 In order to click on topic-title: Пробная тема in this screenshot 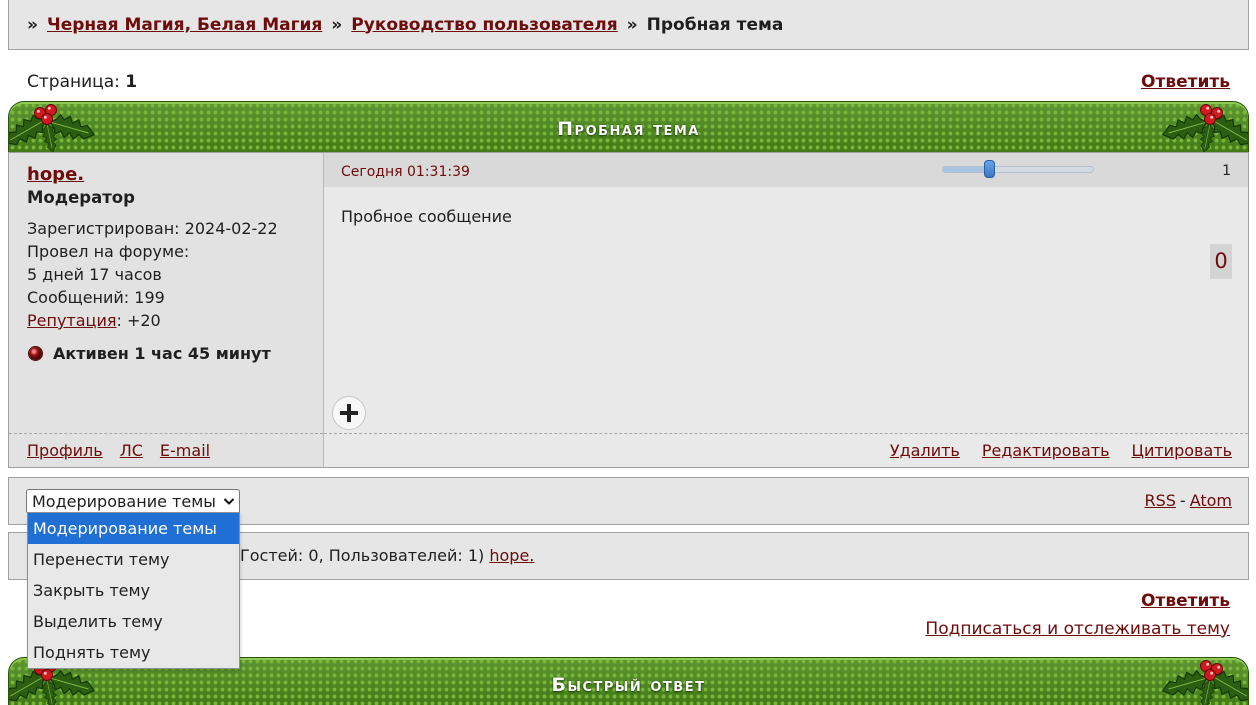, I will do `click(628, 129)`.